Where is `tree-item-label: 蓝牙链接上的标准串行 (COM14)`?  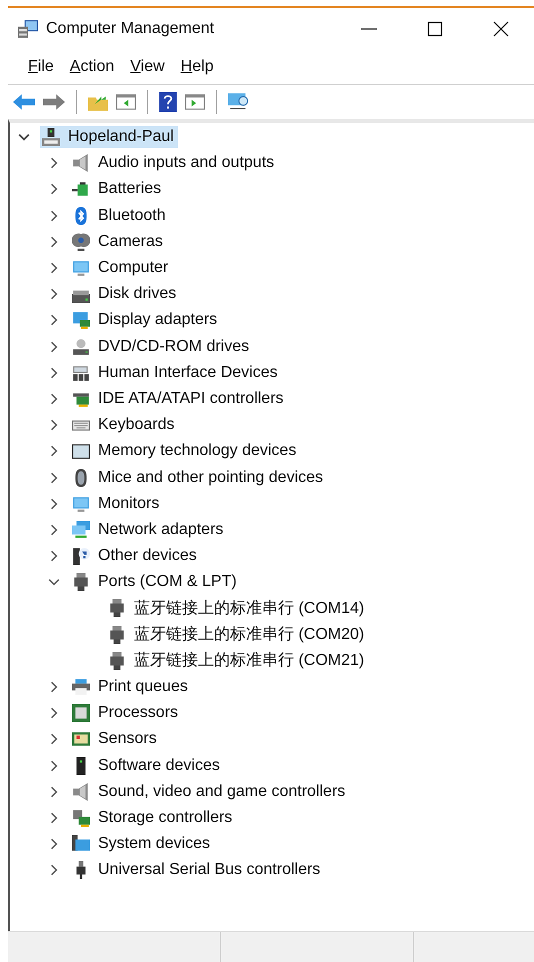 tree-item-label: 蓝牙链接上的标准串行 (COM14) is located at coordinates (249, 608).